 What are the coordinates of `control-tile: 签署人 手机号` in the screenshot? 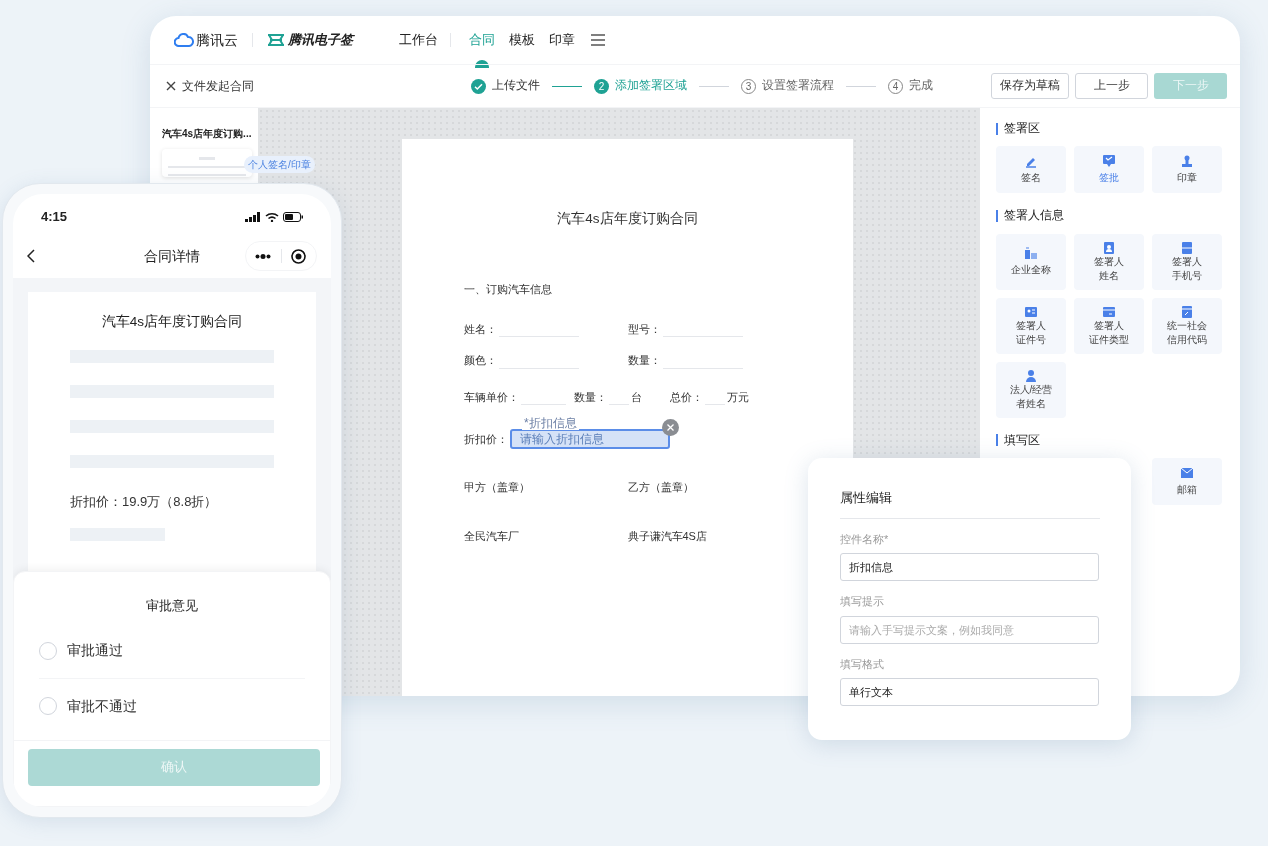 It's located at (1187, 261).